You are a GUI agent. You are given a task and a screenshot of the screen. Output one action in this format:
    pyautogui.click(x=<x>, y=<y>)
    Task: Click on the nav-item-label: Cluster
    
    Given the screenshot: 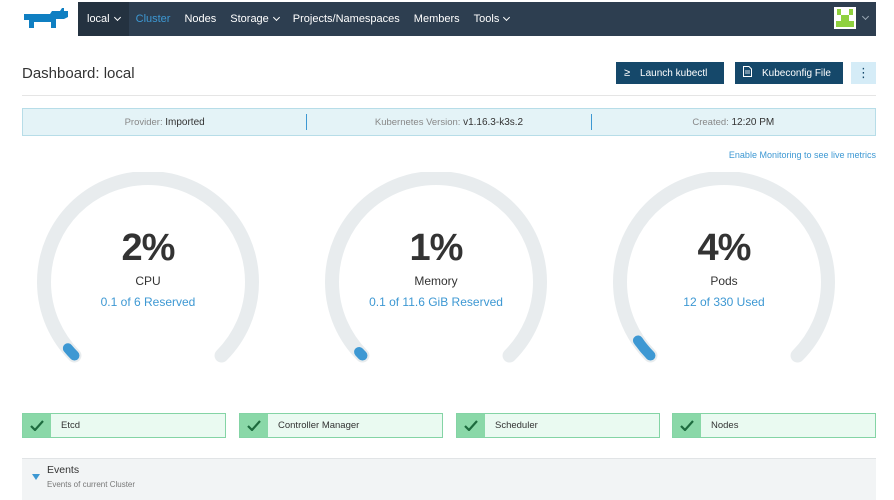 What is the action you would take?
    pyautogui.click(x=153, y=19)
    